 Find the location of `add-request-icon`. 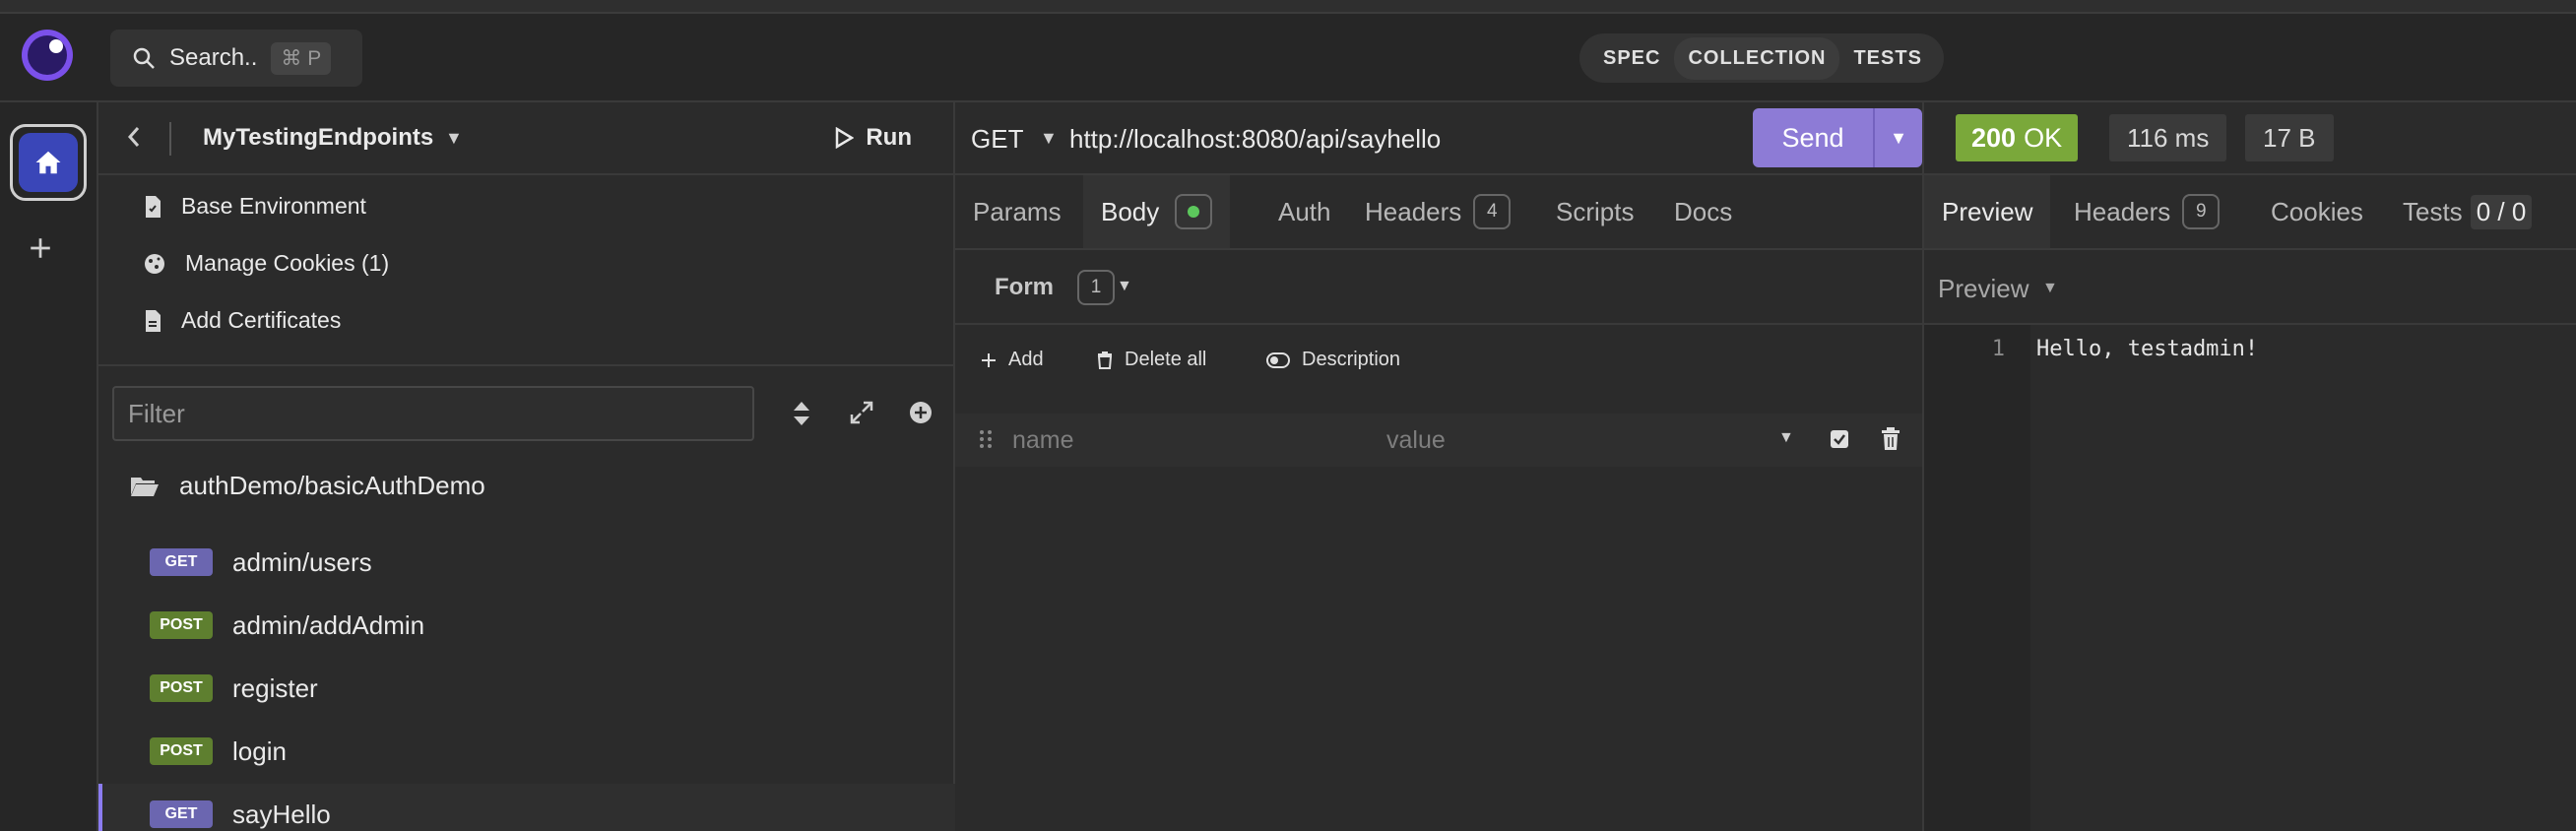

add-request-icon is located at coordinates (921, 415).